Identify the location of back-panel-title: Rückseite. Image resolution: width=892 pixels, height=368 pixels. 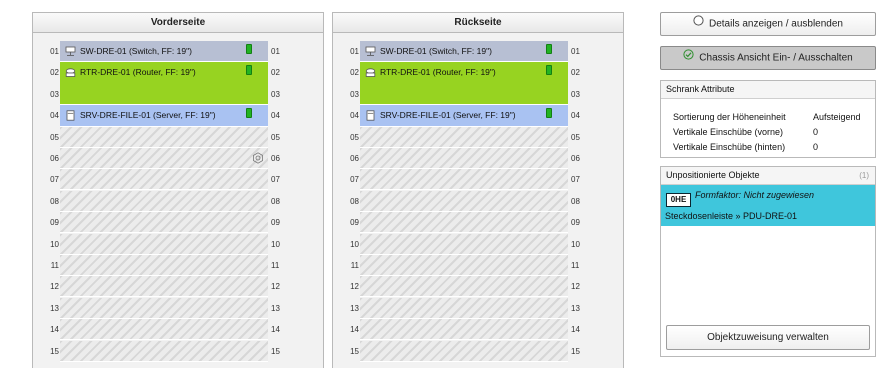
(478, 23).